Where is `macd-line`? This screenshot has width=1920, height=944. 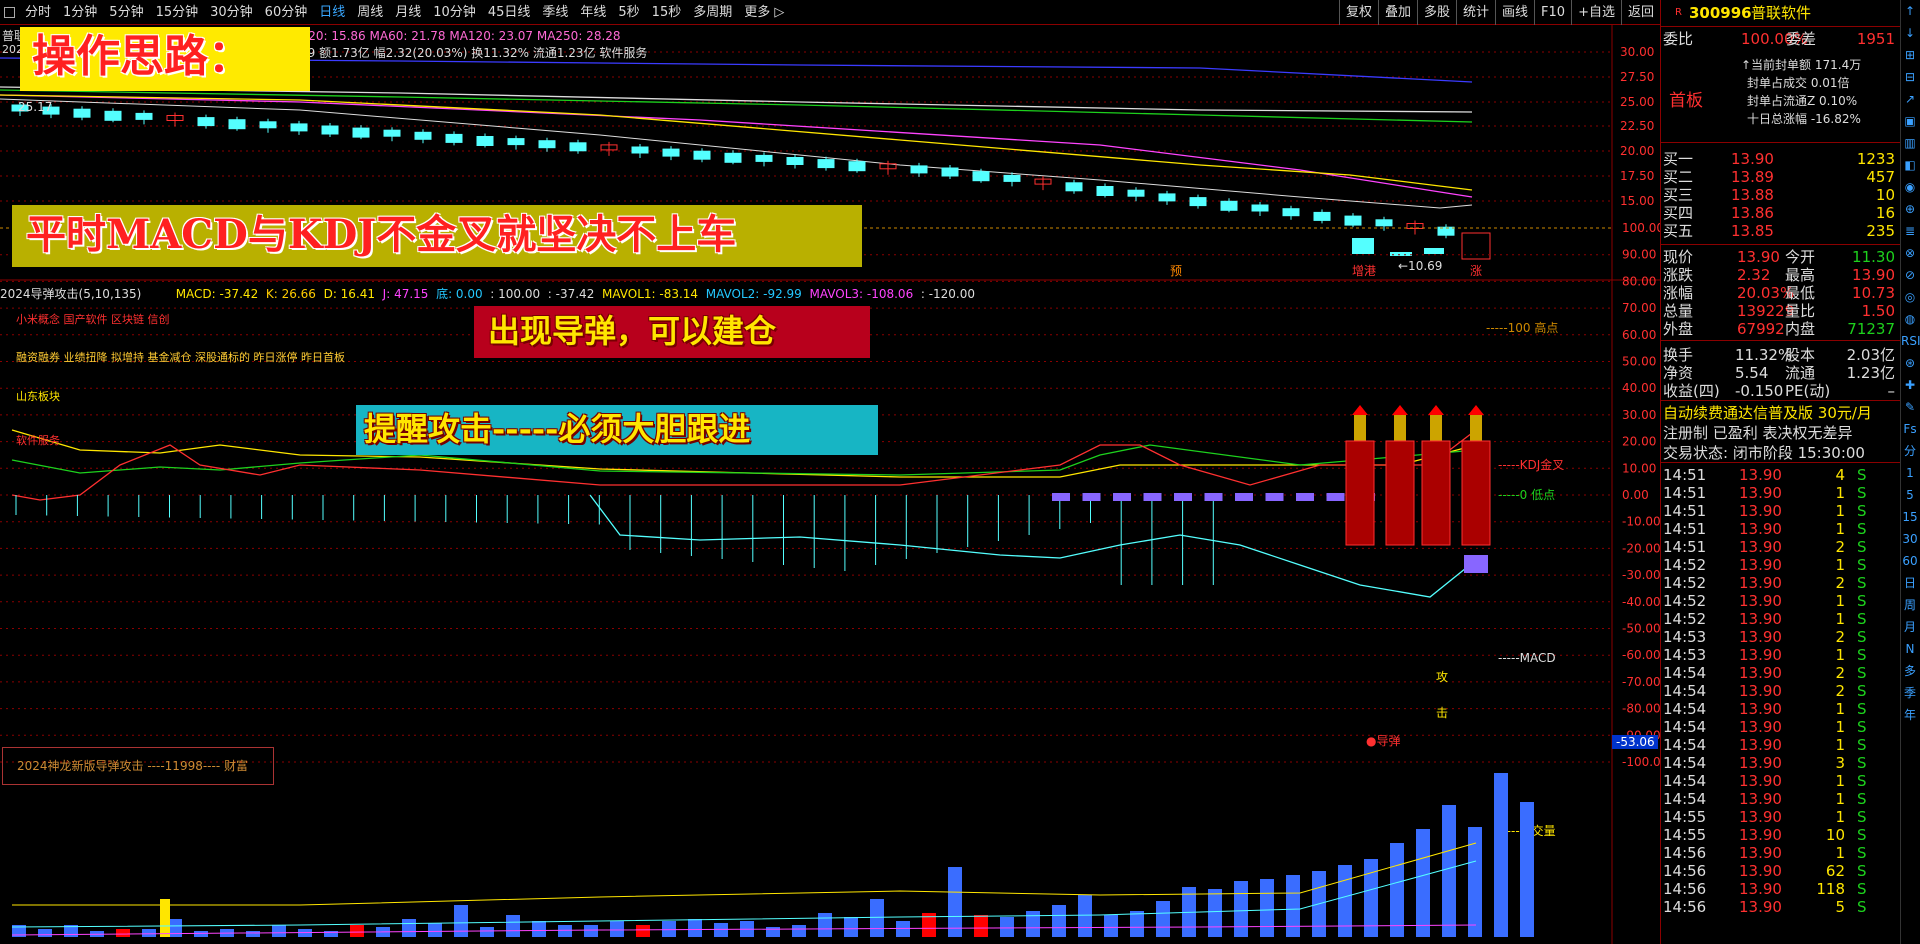
macd-line is located at coordinates (1033, 546).